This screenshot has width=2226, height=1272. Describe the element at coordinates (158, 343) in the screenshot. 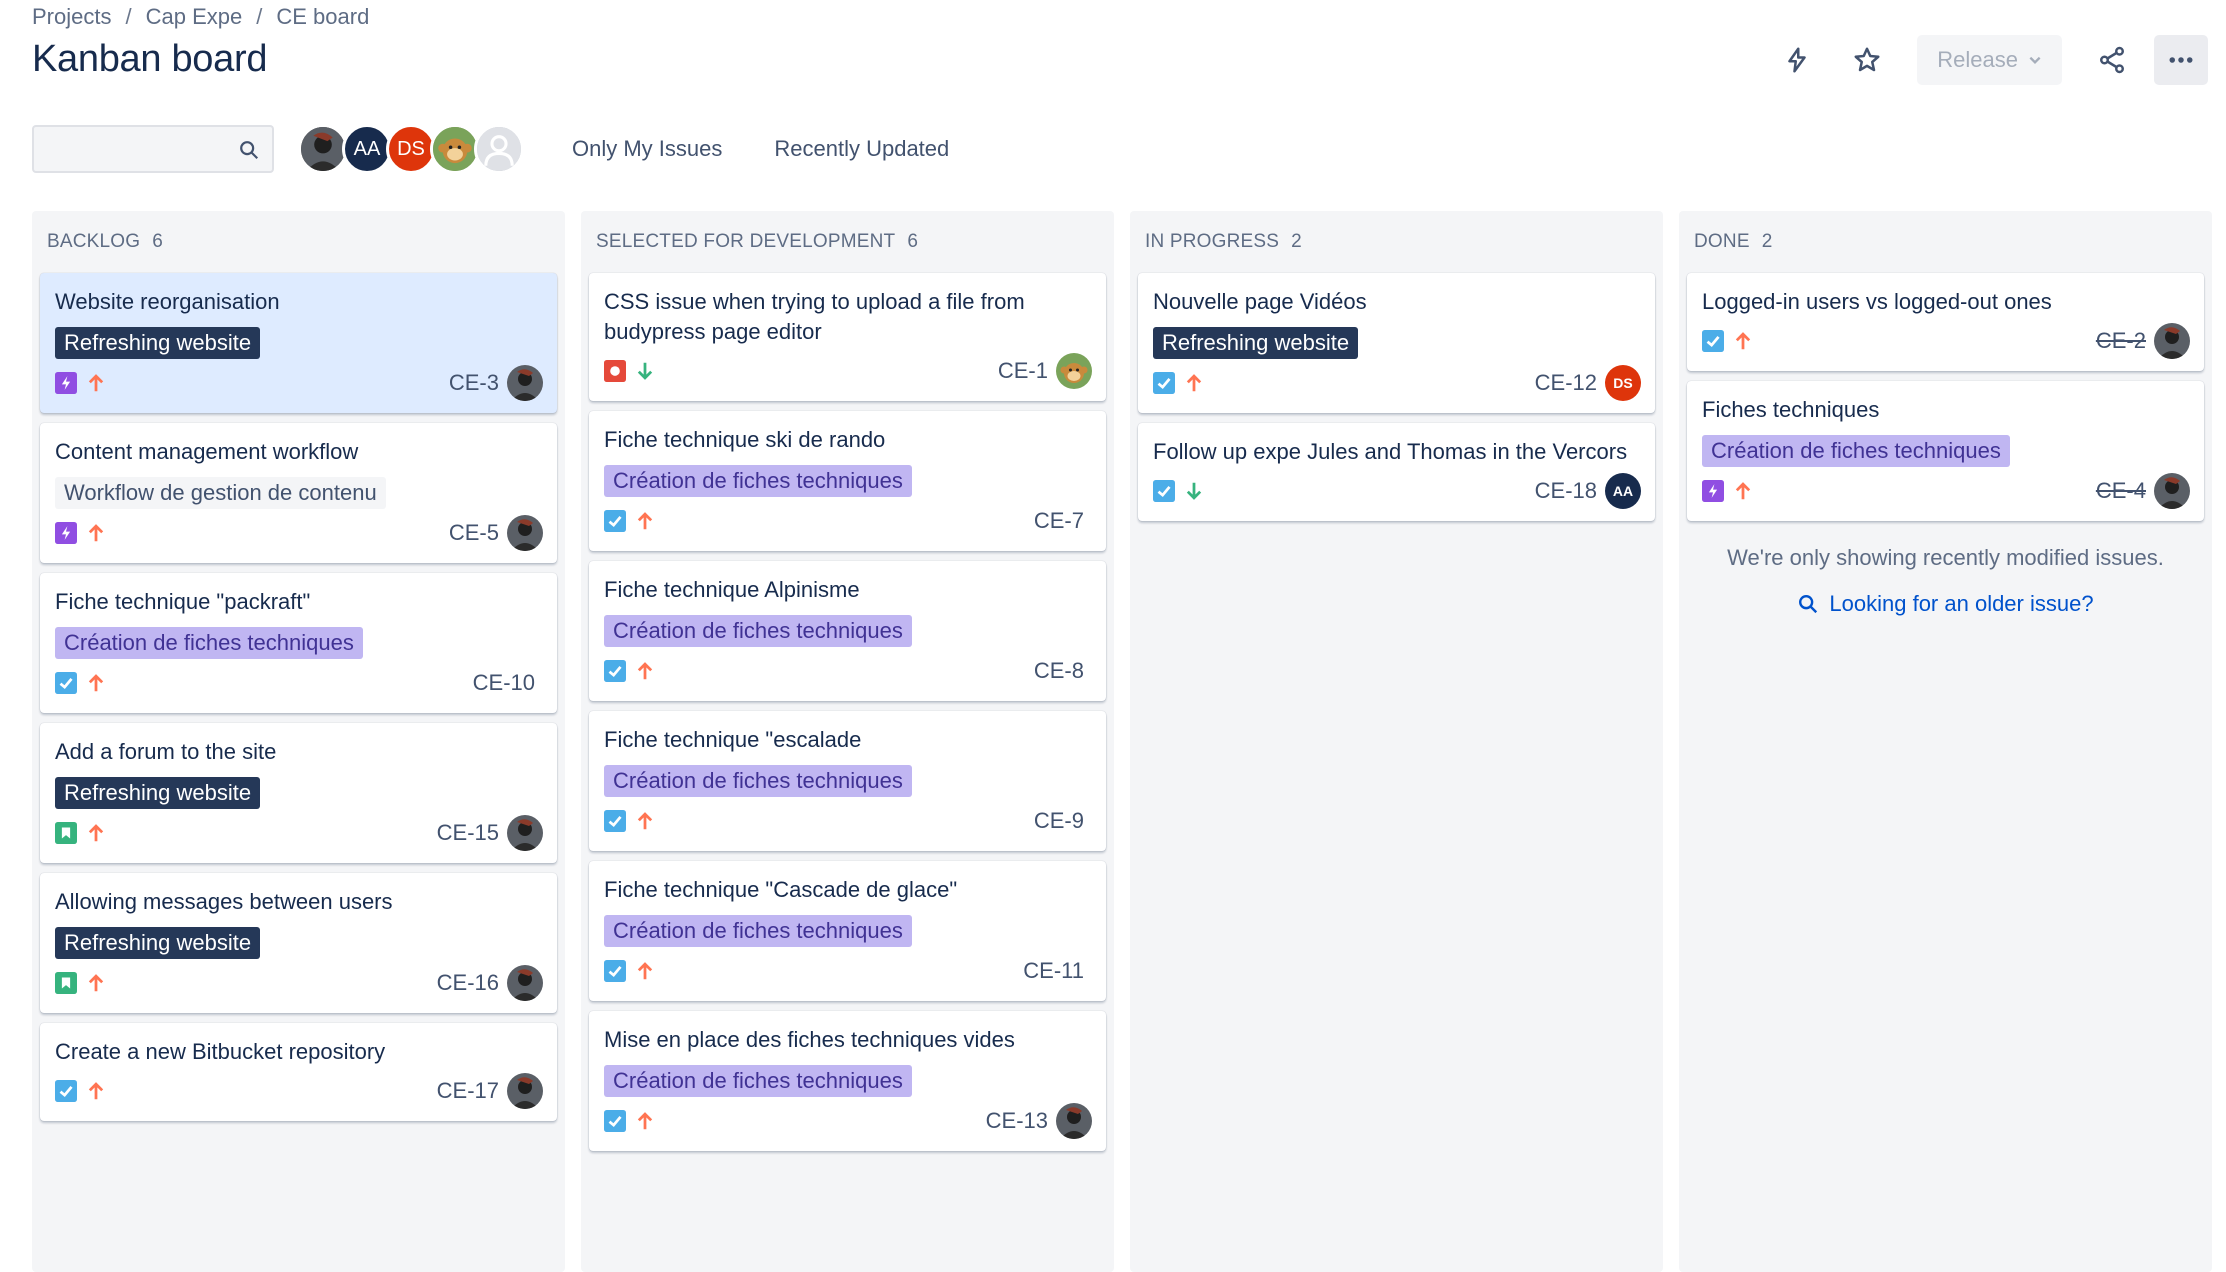

I see `epic-label: Refreshing website` at that location.